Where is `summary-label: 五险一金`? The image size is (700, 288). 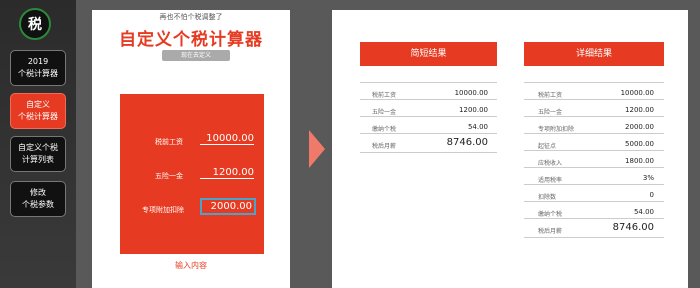
summary-label: 五险一金 is located at coordinates (384, 112).